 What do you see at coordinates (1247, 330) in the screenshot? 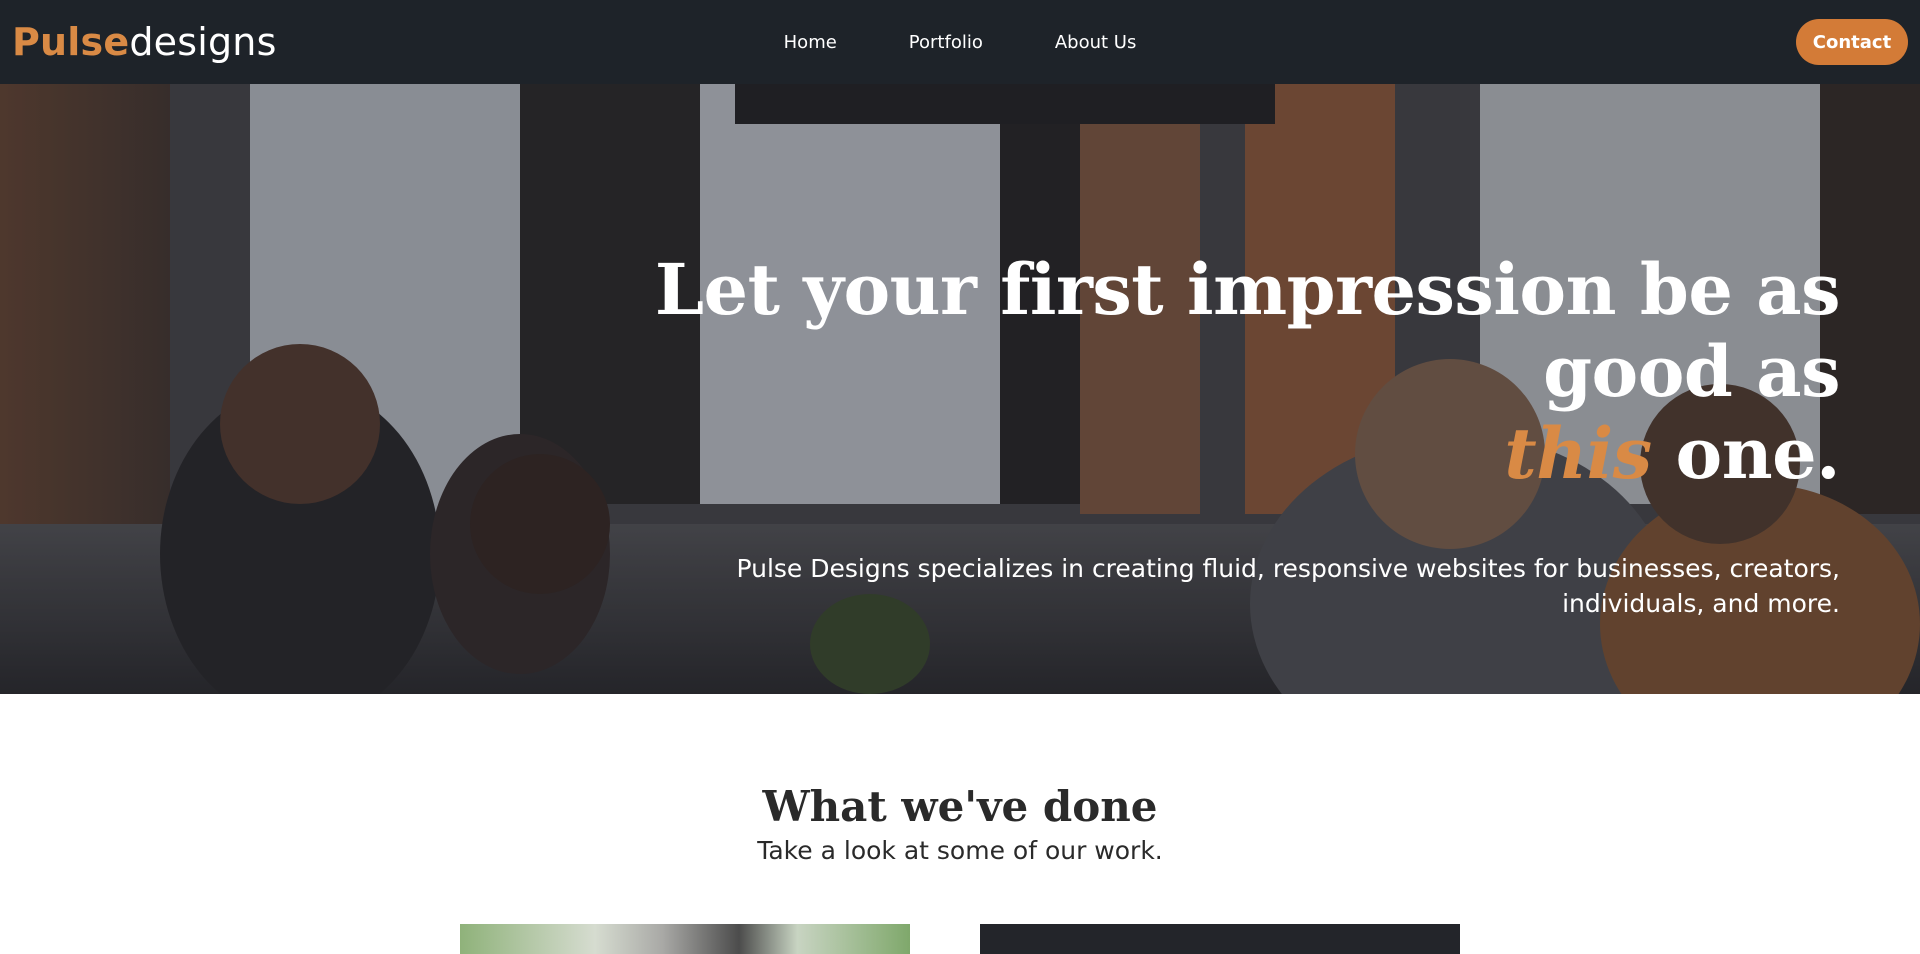
I see `hero-title-line1: Let your first impression be as good as` at bounding box center [1247, 330].